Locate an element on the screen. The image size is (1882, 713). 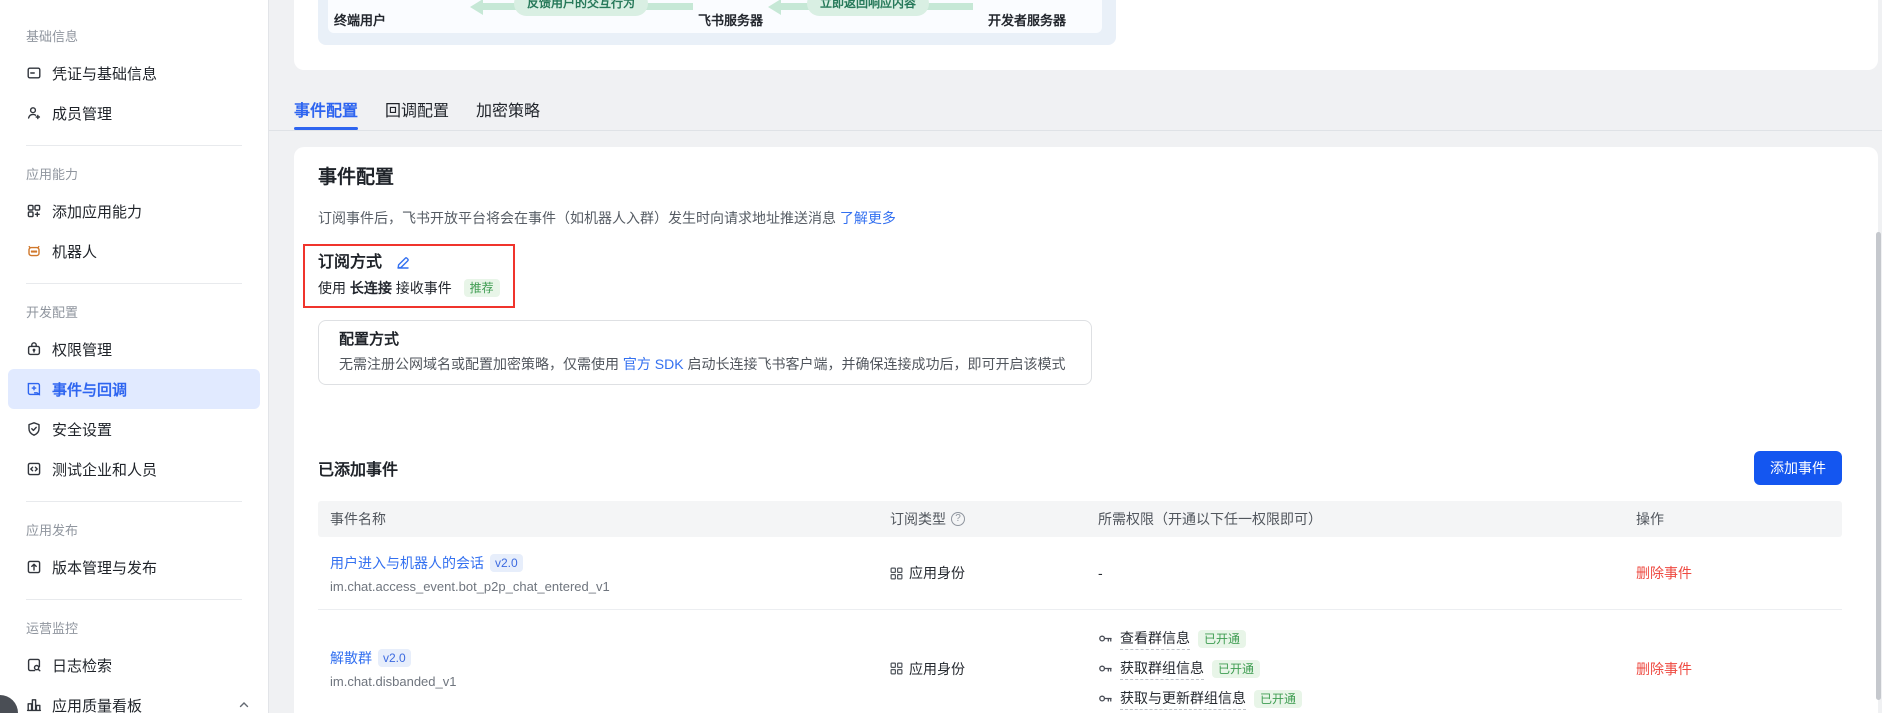
sidebar-item-label: 凭证与基础信息 is located at coordinates (105, 74).